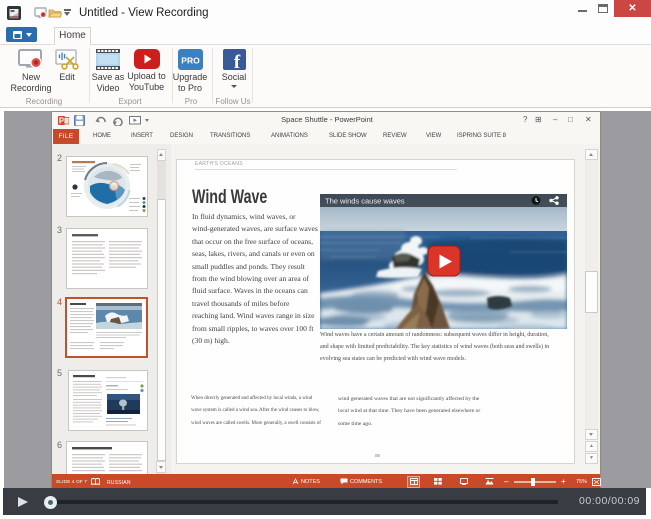 The height and width of the screenshot is (519, 651). Describe the element at coordinates (365, 201) in the screenshot. I see `svg-text: The winds cause waves` at that location.